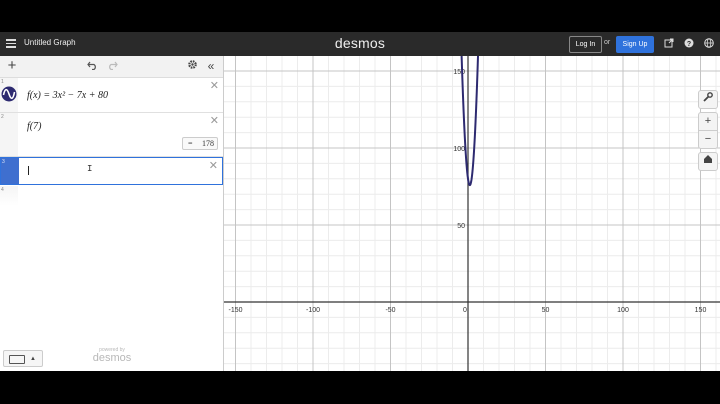 The height and width of the screenshot is (404, 720). What do you see at coordinates (10, 171) in the screenshot?
I see `expression-gutter: 3` at bounding box center [10, 171].